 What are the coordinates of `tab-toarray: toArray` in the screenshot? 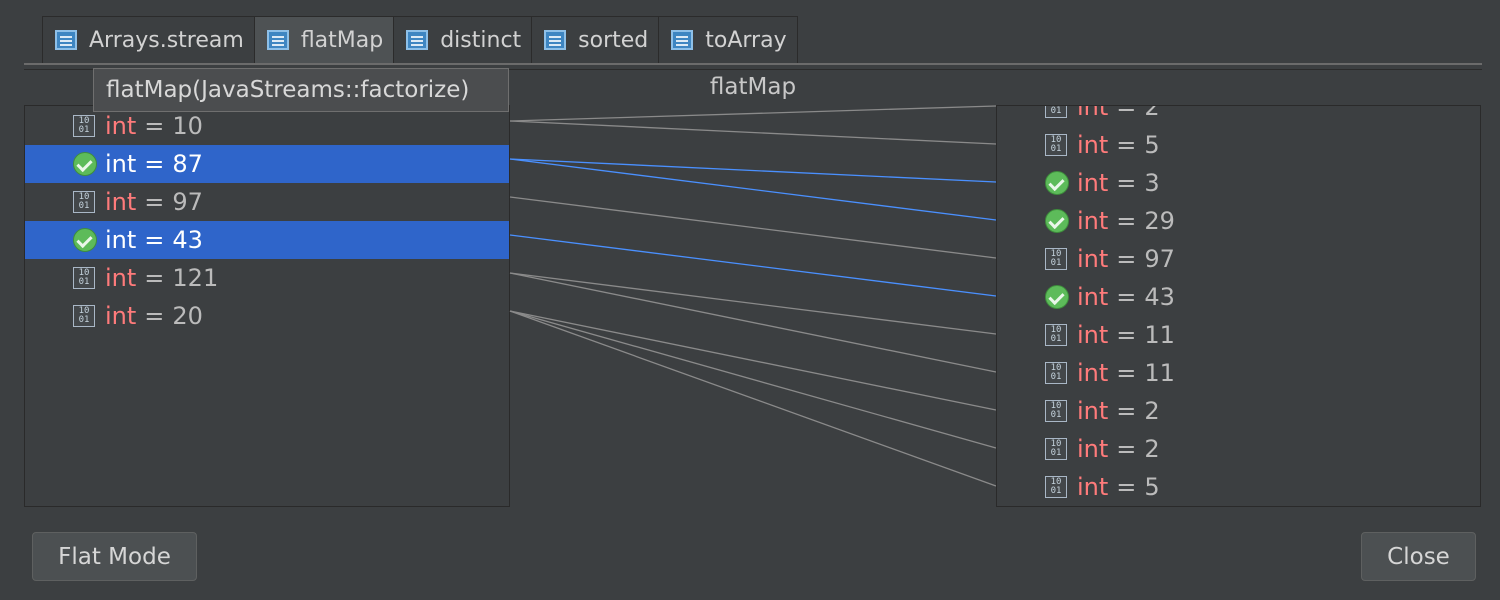 It's located at (728, 39).